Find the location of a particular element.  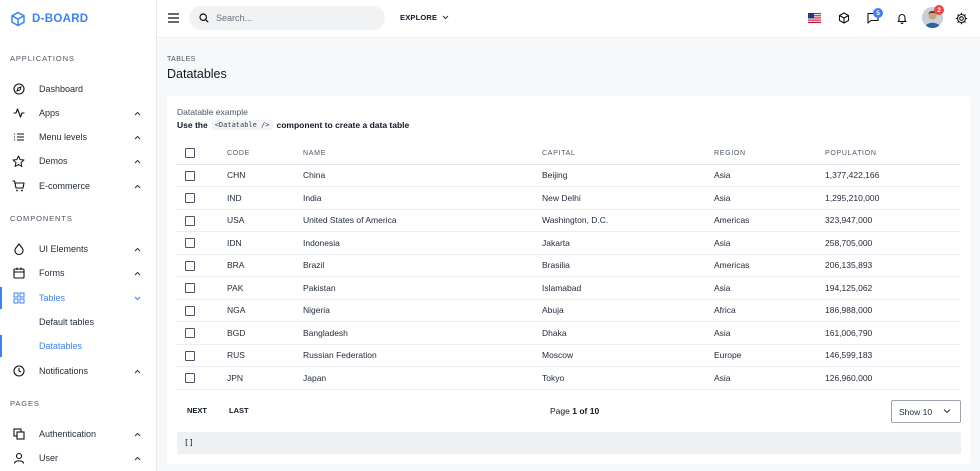

table-row: PAK Pakistan Islamabad Asia 194,125,062 is located at coordinates (568, 288).